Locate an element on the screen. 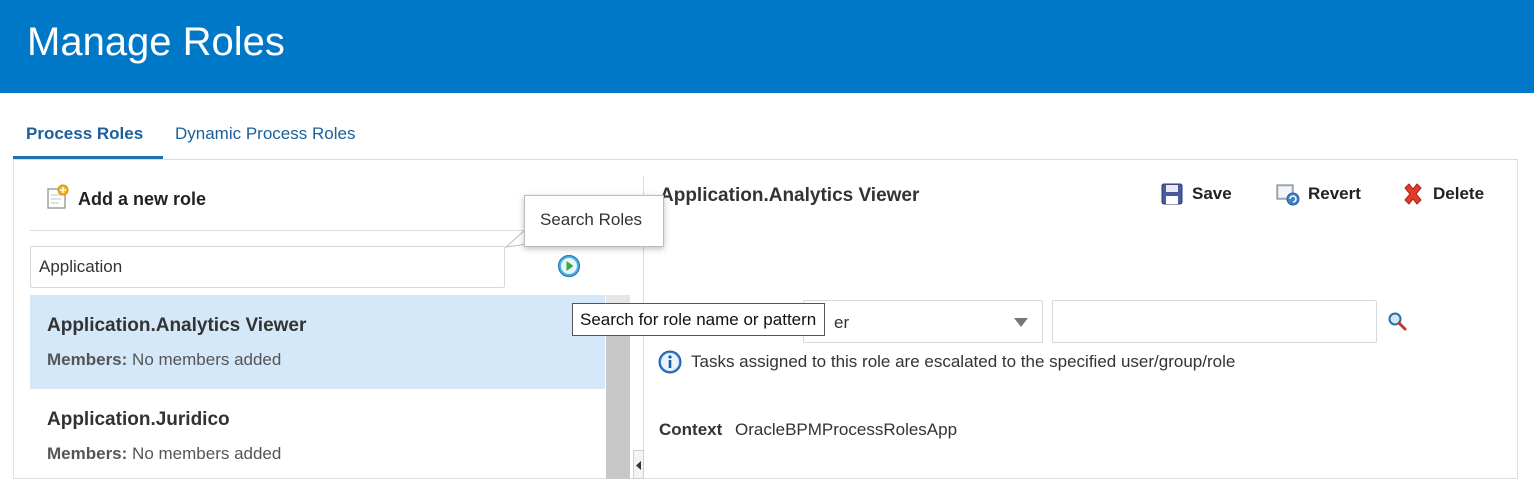 The height and width of the screenshot is (479, 1534). role-name: Application.Analytics Viewer is located at coordinates (177, 325).